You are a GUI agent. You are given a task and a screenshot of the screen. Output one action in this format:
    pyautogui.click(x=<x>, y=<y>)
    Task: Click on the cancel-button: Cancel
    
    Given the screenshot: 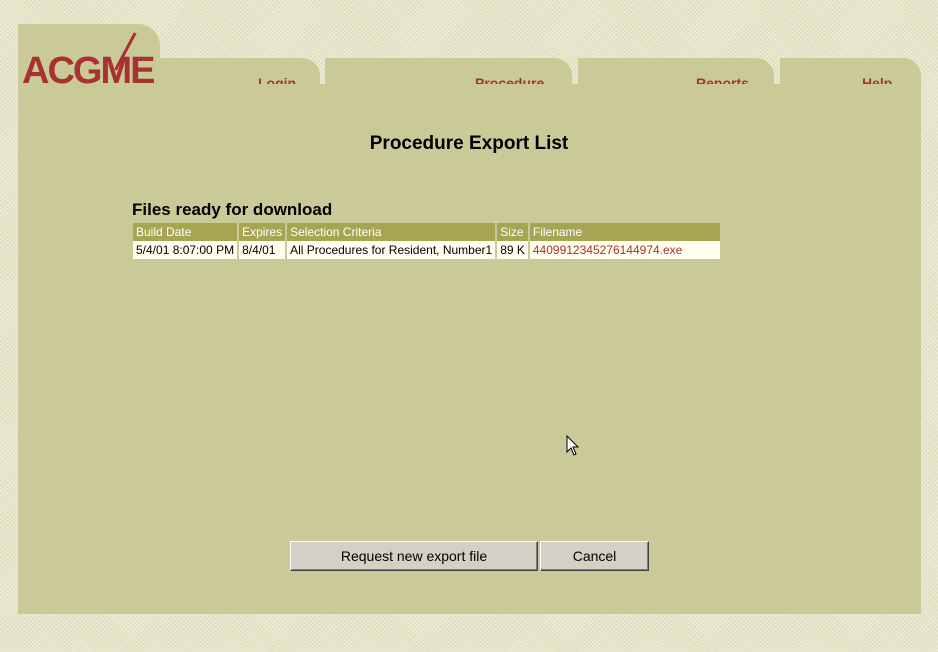 What is the action you would take?
    pyautogui.click(x=594, y=556)
    